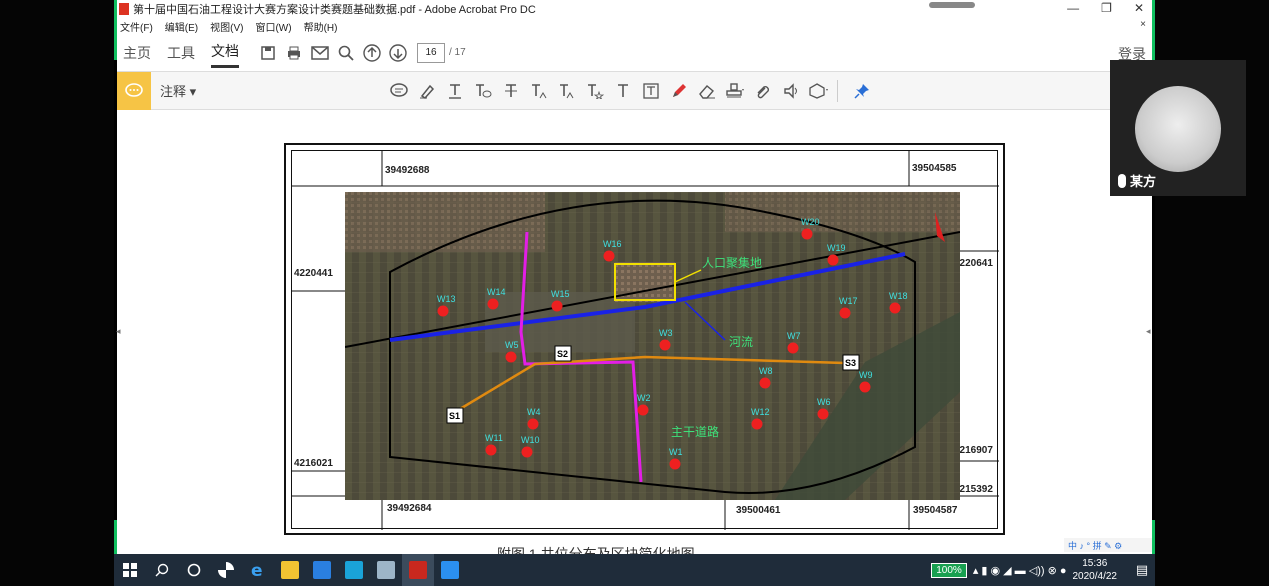 The height and width of the screenshot is (586, 1269). I want to click on comment-toolbar: 注释 ▾, so click(634, 90).